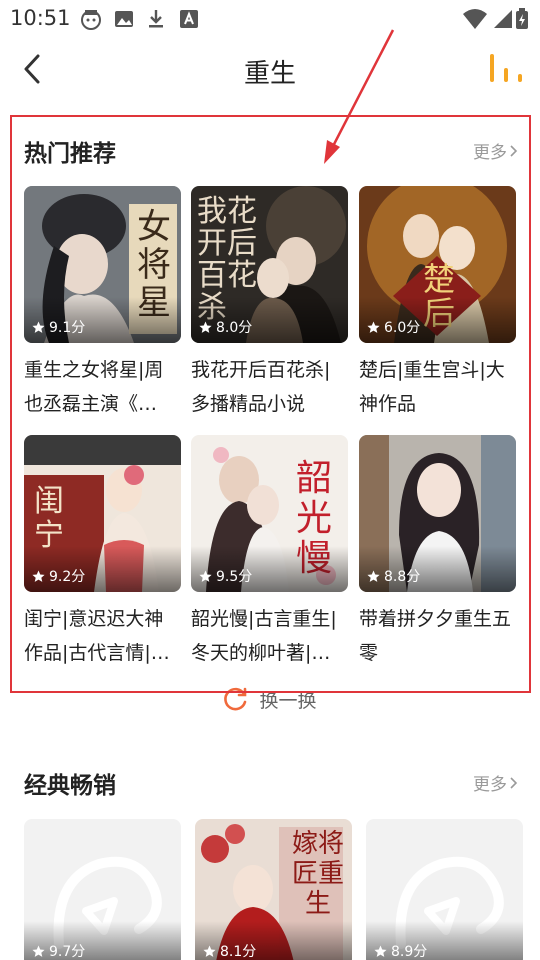  Describe the element at coordinates (270, 19) in the screenshot. I see `status-bar: 10:51` at that location.